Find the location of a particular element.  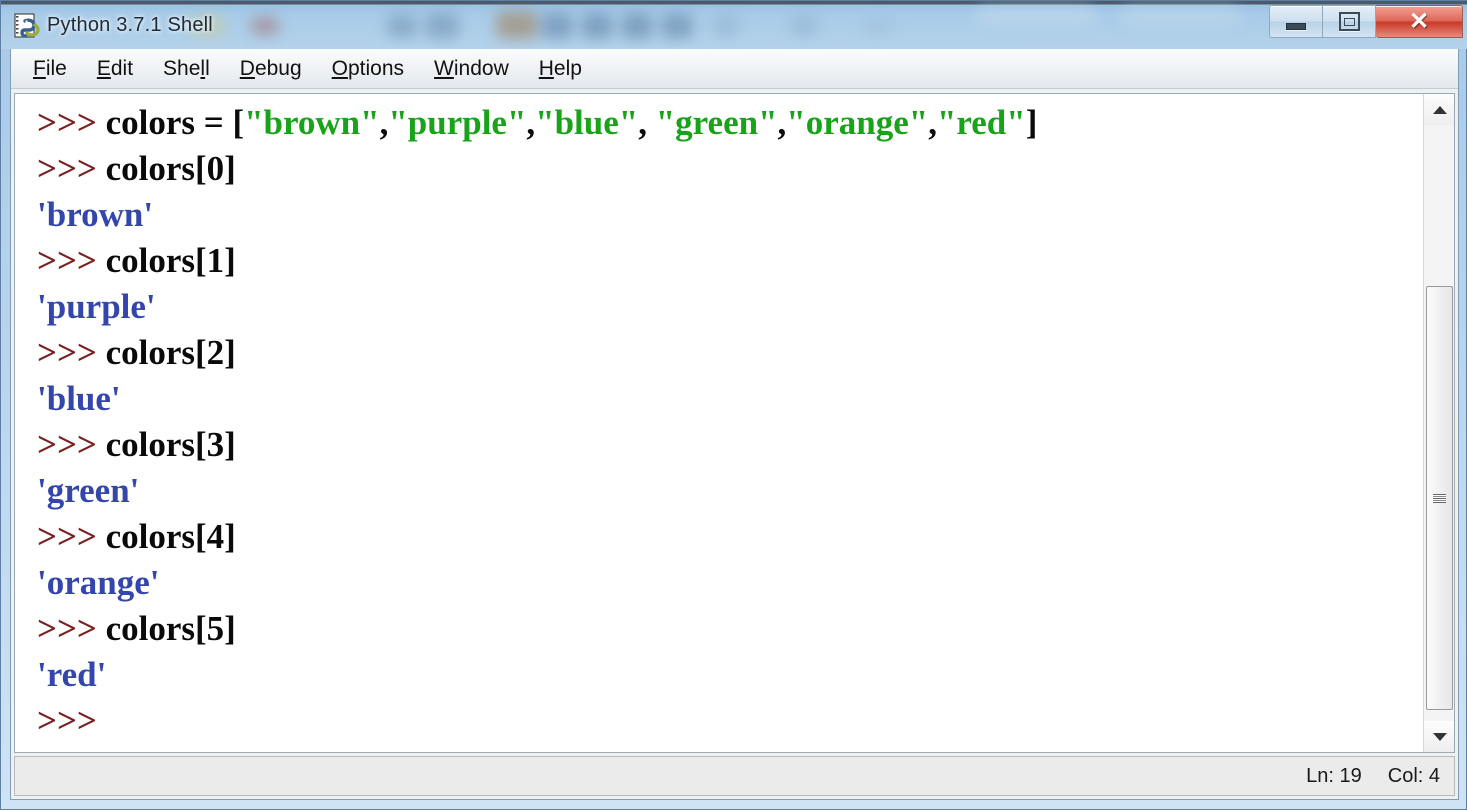

minimize-button is located at coordinates (1296, 21).